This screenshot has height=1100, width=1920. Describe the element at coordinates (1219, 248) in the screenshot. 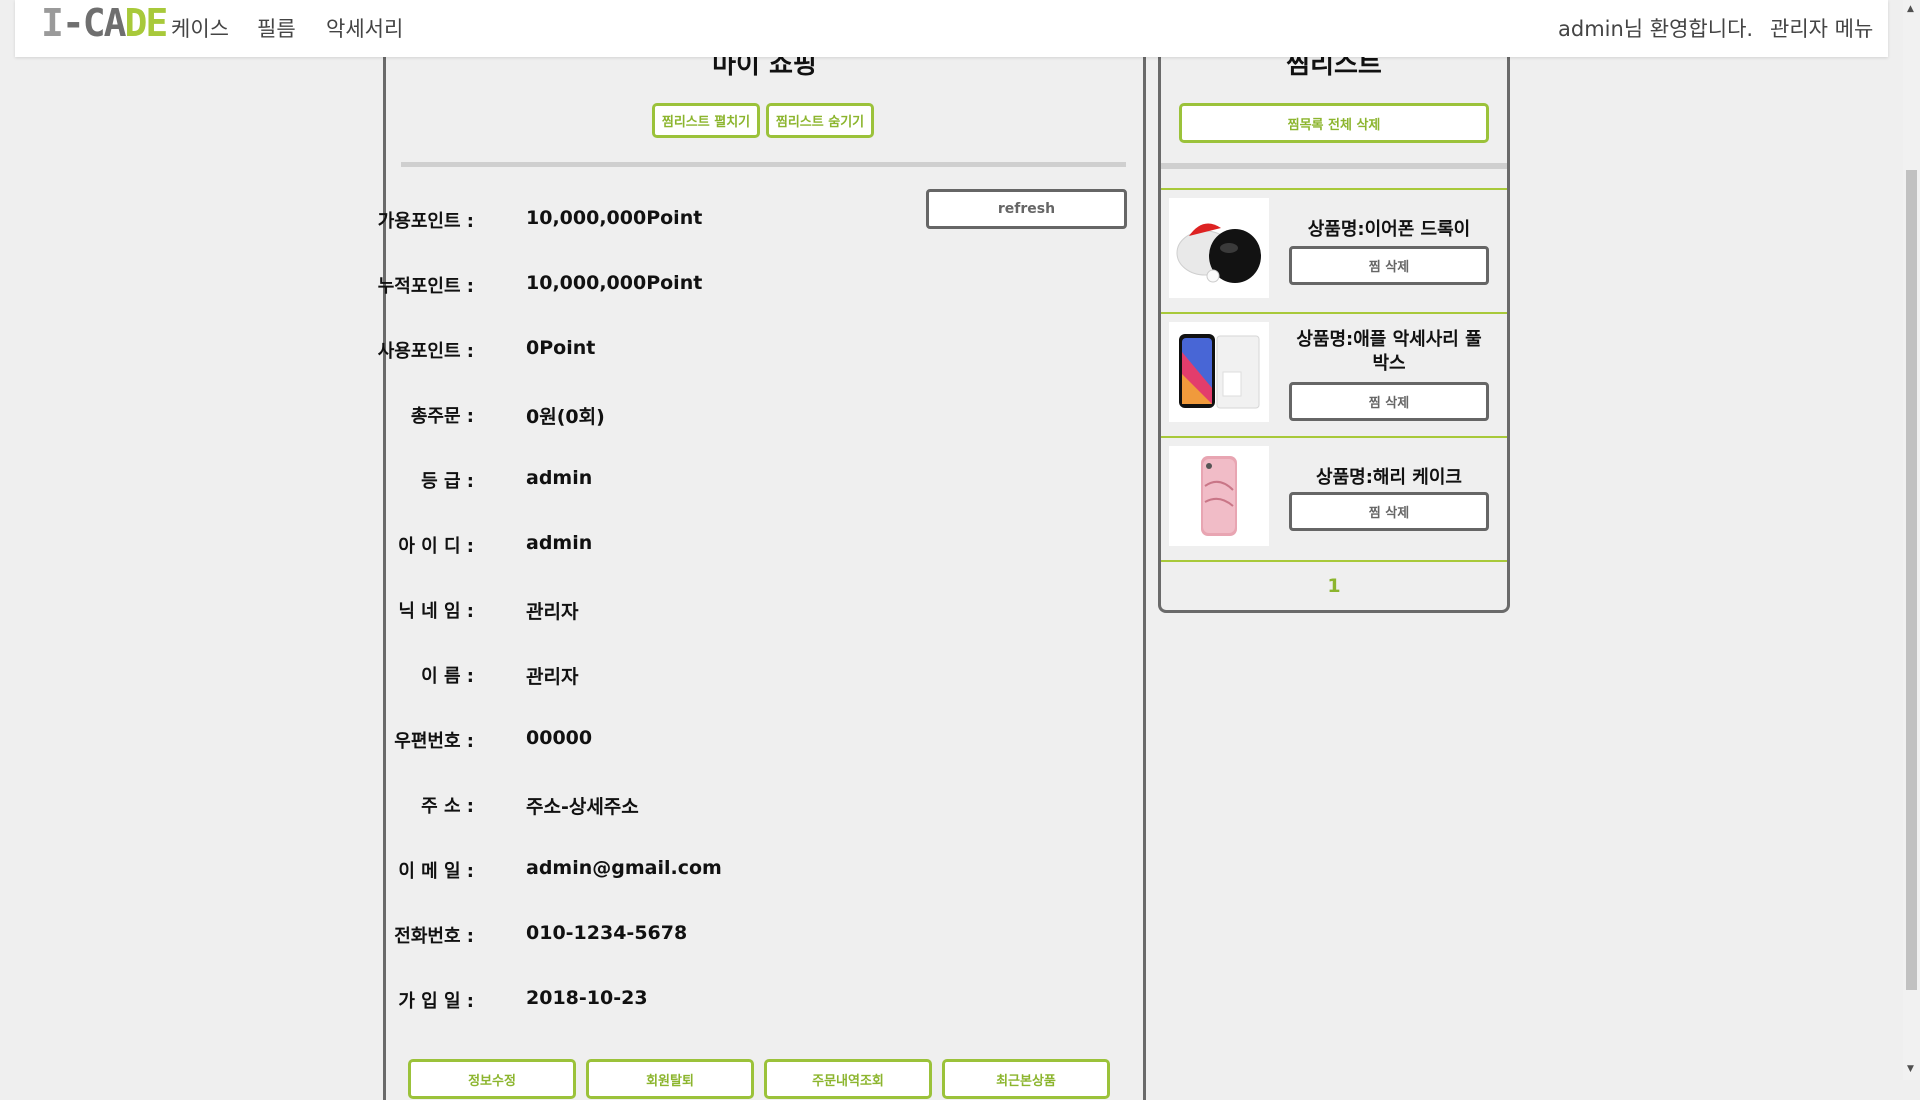

I see `product-thumbnail-earphone` at that location.